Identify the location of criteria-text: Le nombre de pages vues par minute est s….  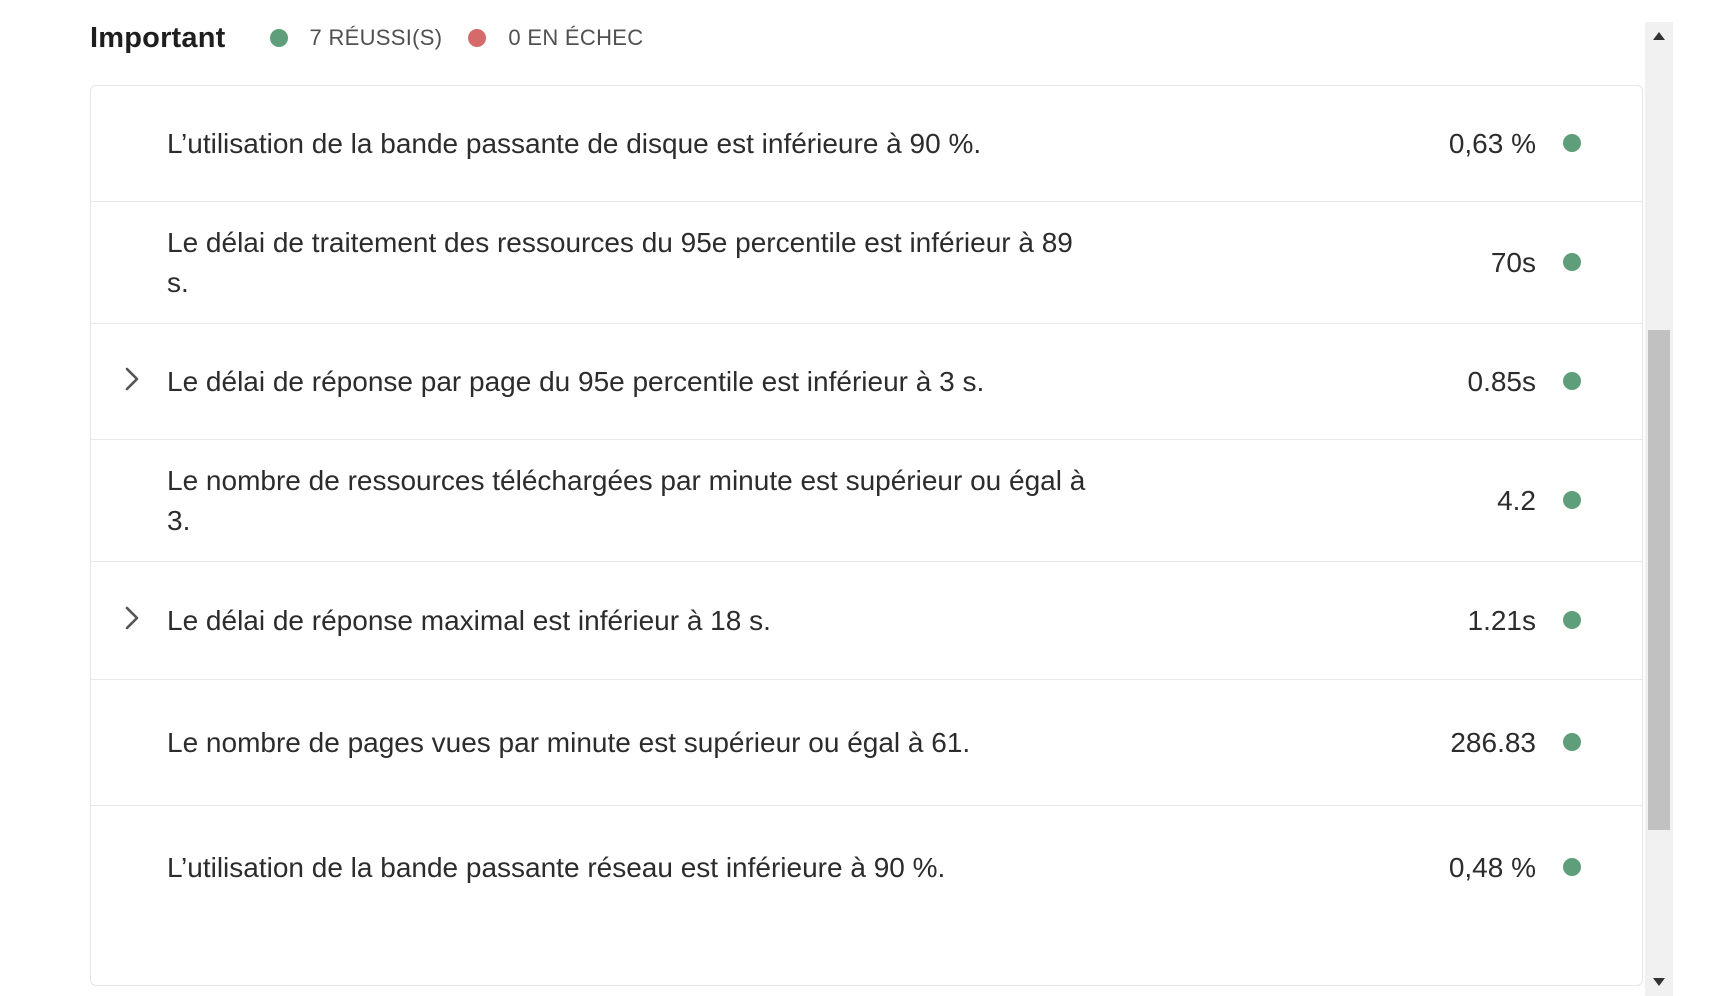
(569, 742).